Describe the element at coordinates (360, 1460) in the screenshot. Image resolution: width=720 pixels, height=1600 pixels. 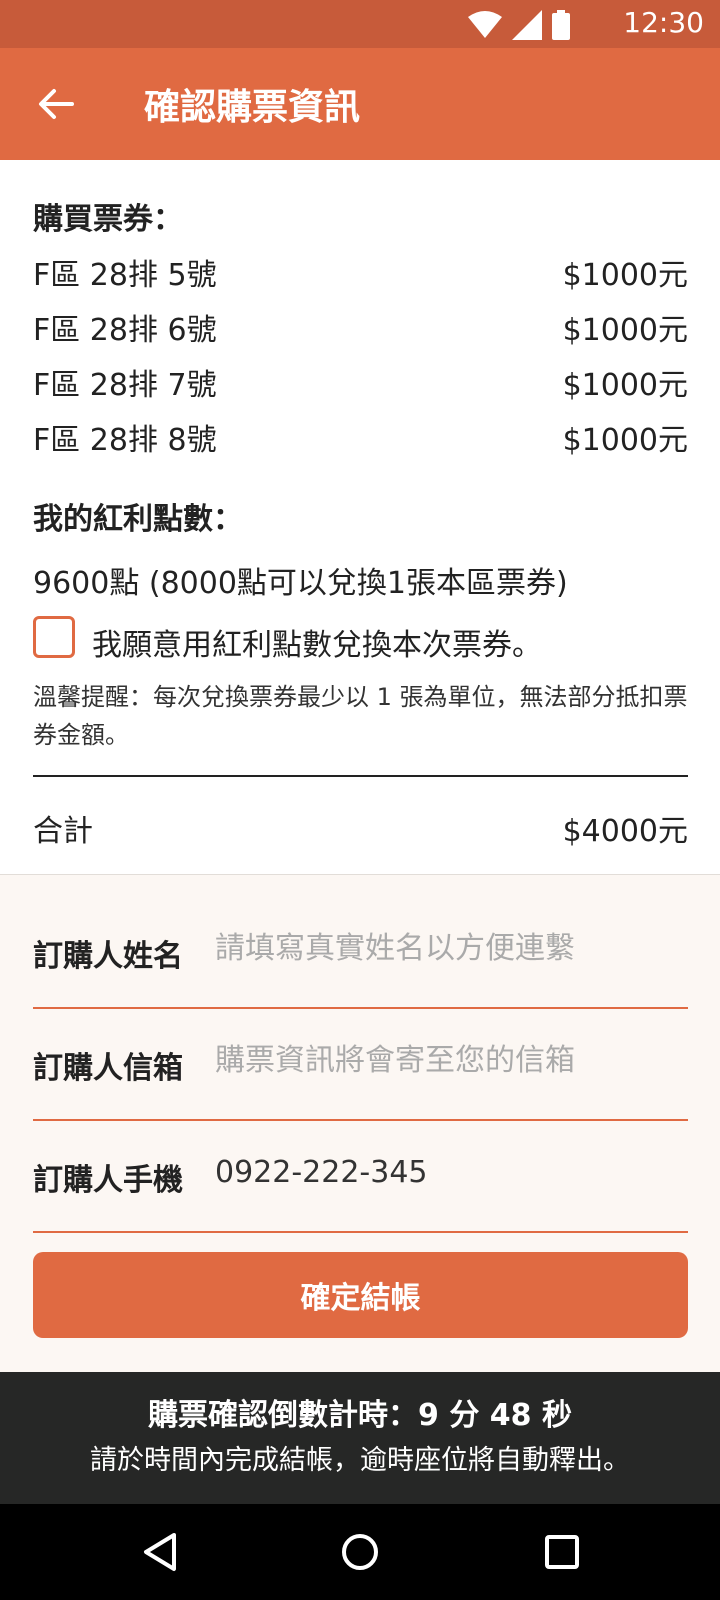
I see `countdown-message: 請於時間內完成結帳，逾時座位將自動釋出。` at that location.